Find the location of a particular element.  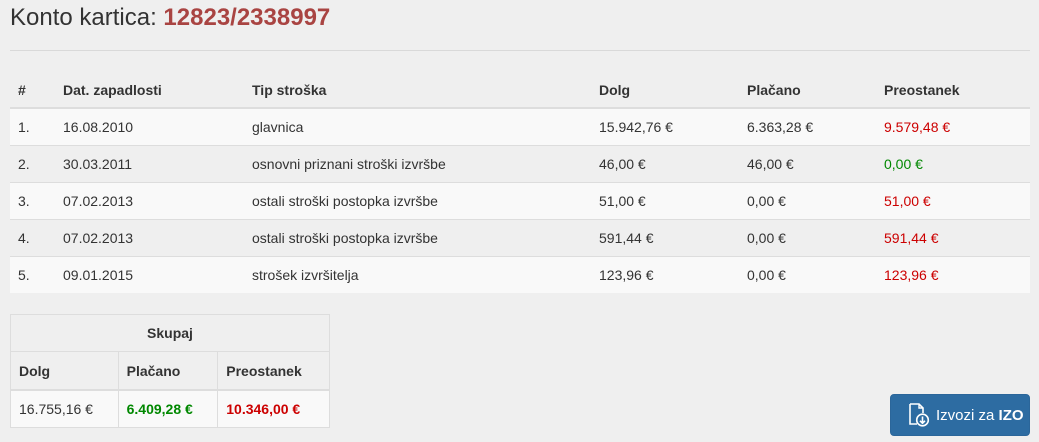

row-remaining: 9.579,48 € is located at coordinates (953, 126).